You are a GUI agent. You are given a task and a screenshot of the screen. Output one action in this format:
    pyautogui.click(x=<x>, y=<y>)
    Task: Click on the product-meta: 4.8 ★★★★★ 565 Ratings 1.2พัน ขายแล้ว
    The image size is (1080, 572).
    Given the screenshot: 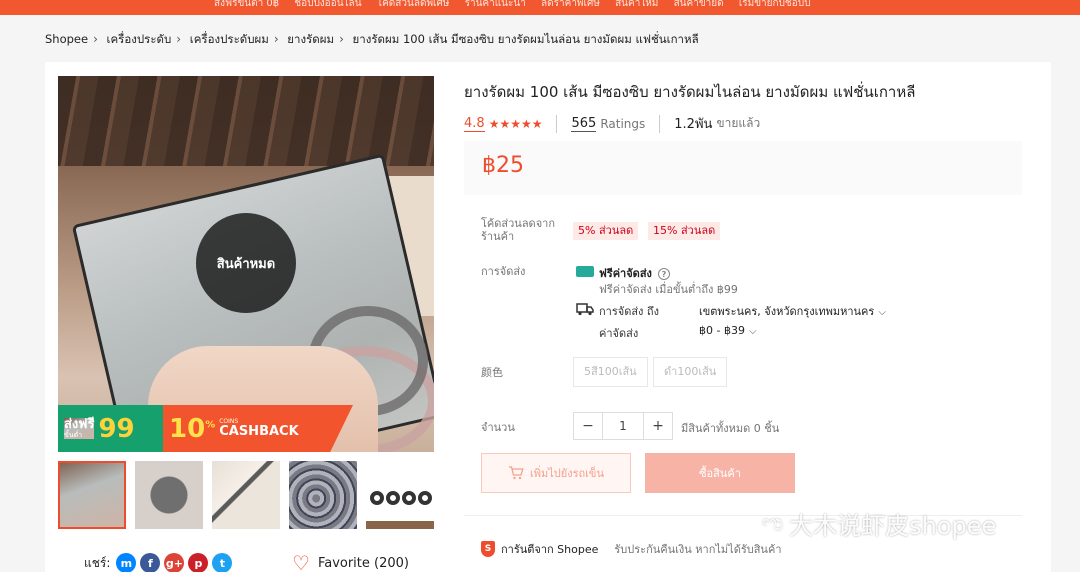 What is the action you would take?
    pyautogui.click(x=612, y=123)
    